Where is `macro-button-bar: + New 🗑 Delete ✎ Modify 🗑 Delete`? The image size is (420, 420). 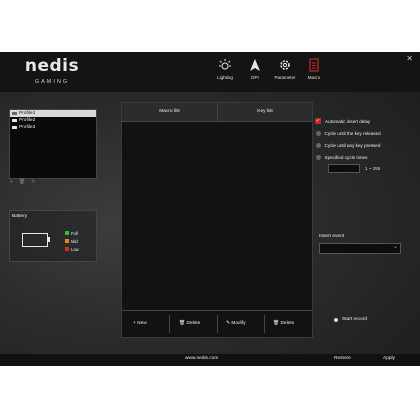 macro-button-bar: + New 🗑 Delete ✎ Modify 🗑 Delete is located at coordinates (217, 323).